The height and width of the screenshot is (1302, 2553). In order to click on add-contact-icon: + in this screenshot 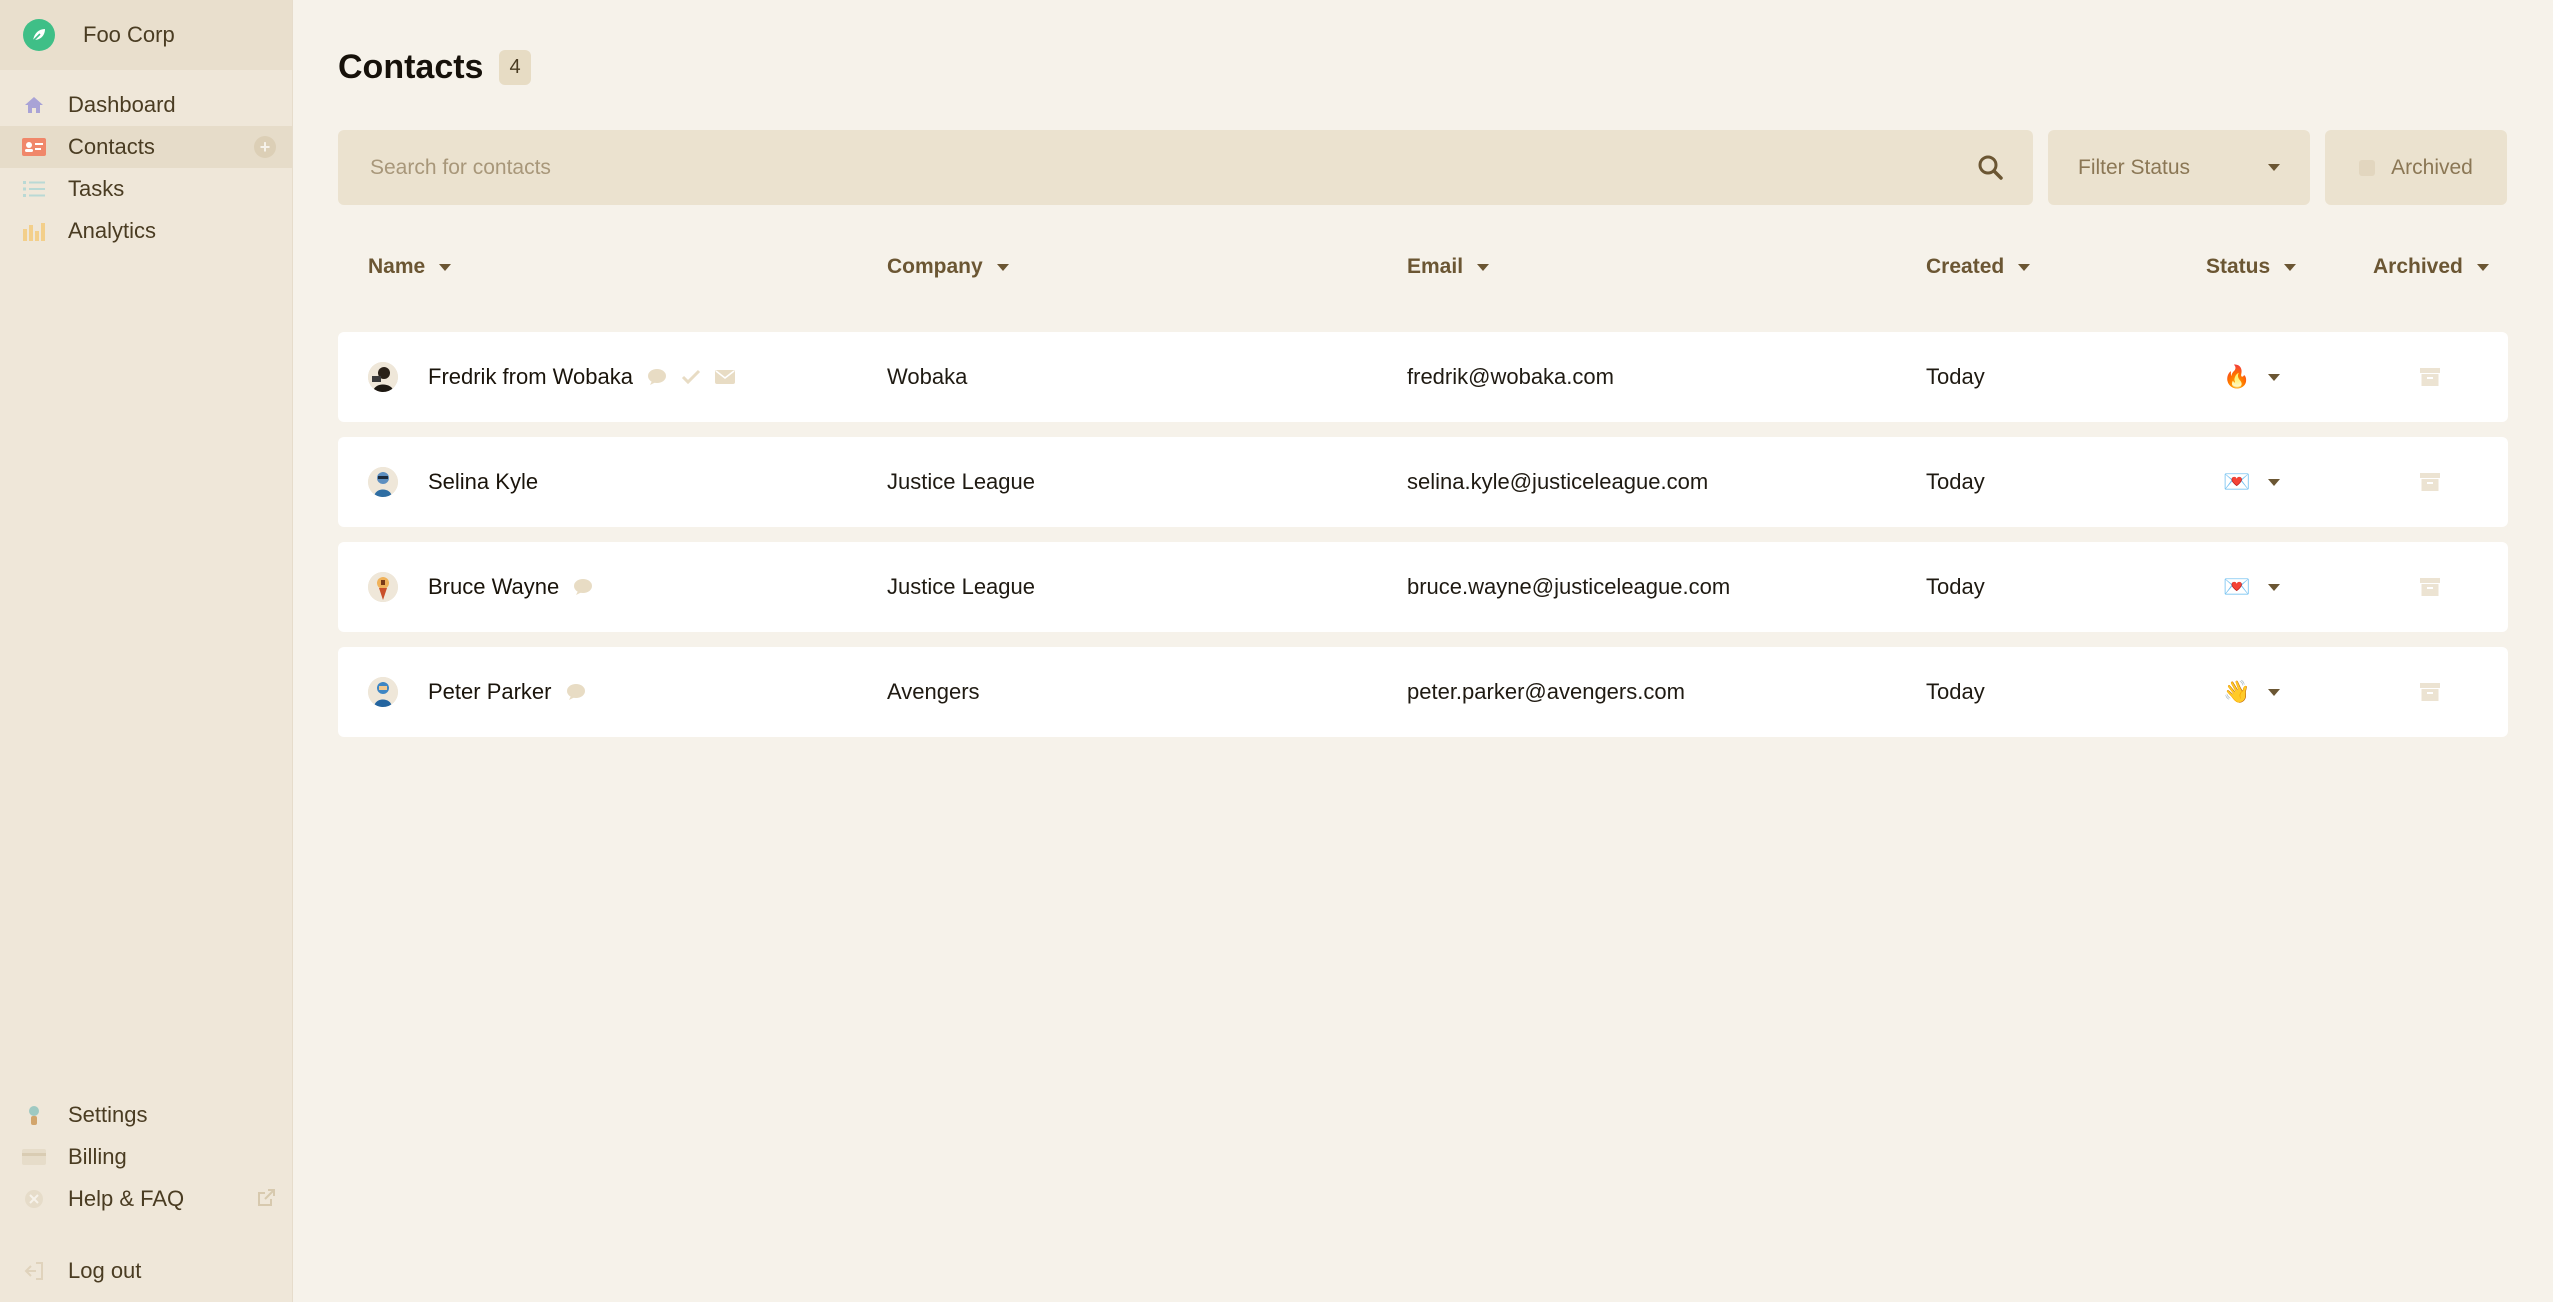, I will do `click(265, 147)`.